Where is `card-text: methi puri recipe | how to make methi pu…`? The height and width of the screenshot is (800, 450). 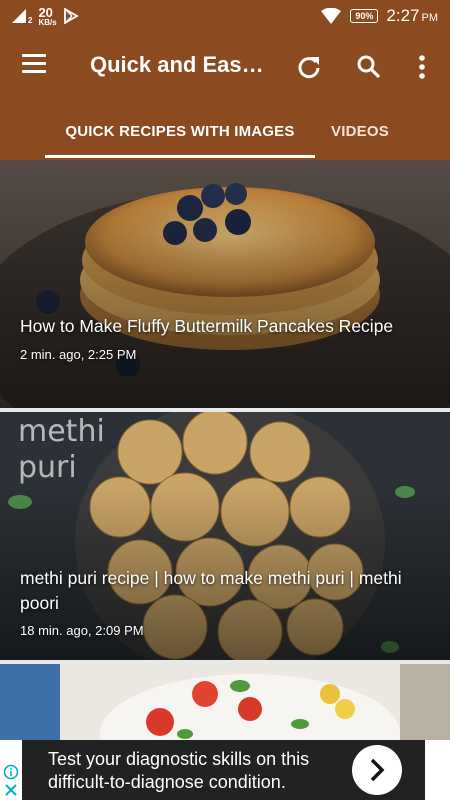
card-text: methi puri recipe | how to make methi pu… is located at coordinates (225, 602).